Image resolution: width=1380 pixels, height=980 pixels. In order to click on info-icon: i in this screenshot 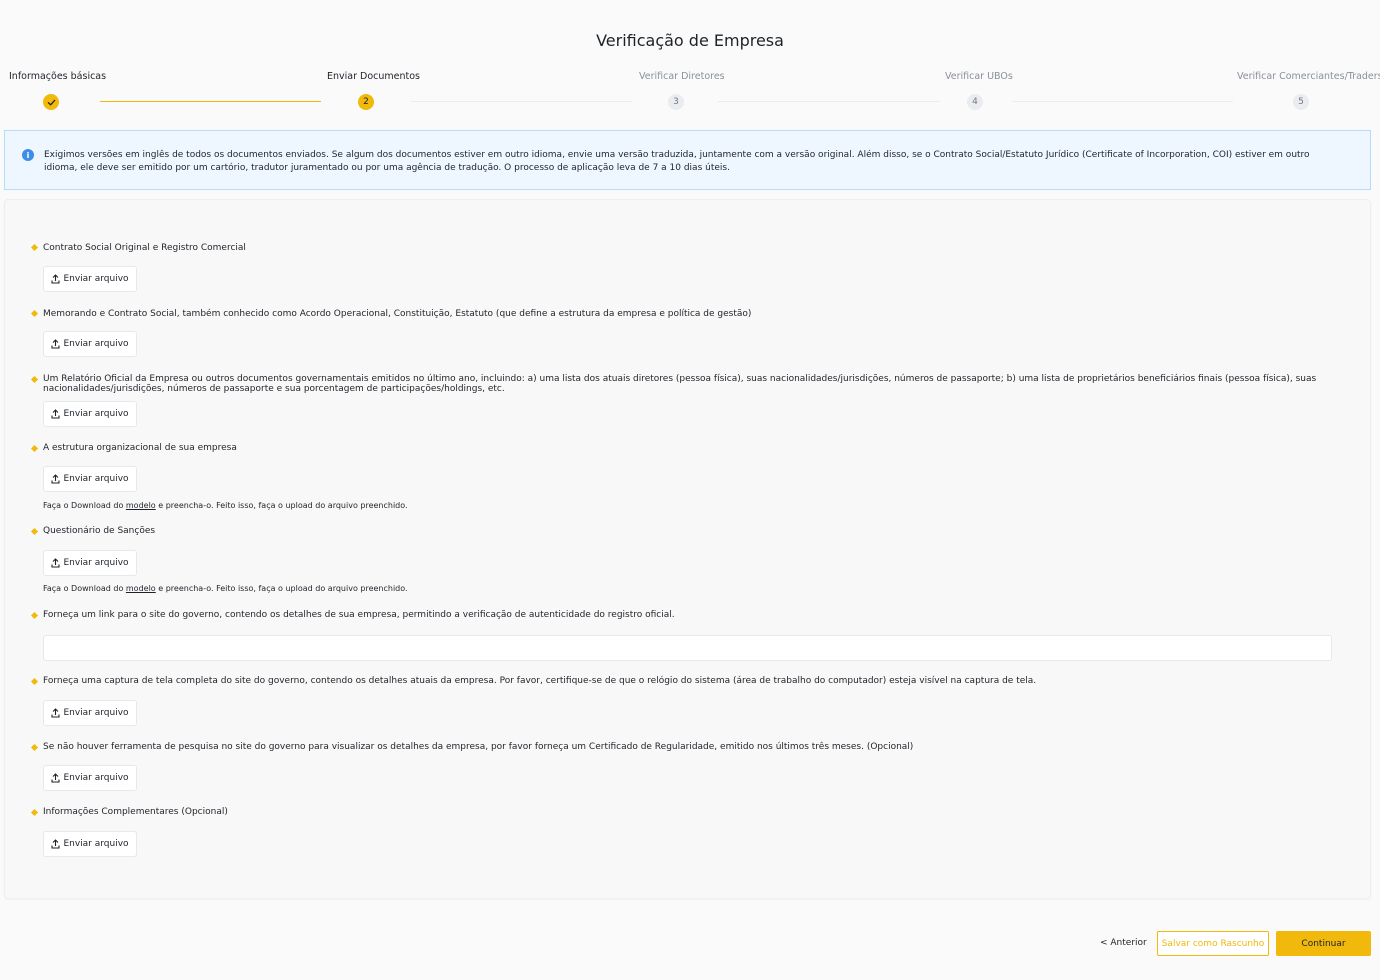, I will do `click(28, 155)`.